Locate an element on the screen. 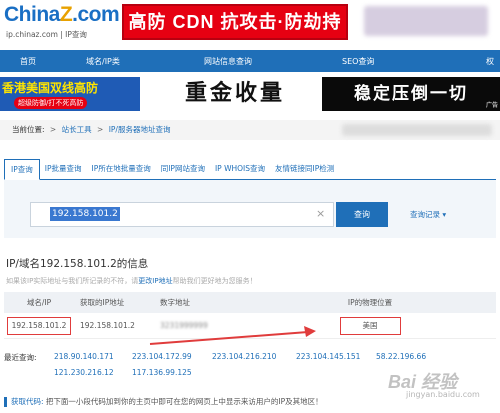  note-text-before: 如果该IP实际地址与我们所记录的不符，请 is located at coordinates (72, 281).